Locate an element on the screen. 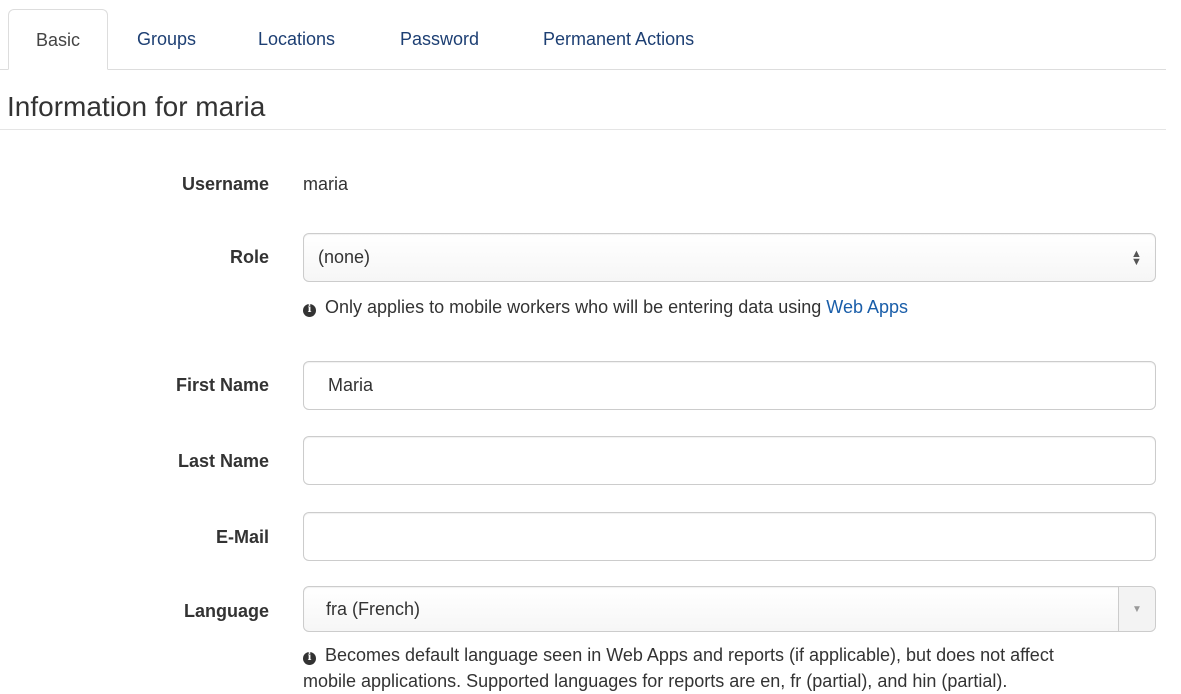  last-name-label: Last Name is located at coordinates (223, 461).